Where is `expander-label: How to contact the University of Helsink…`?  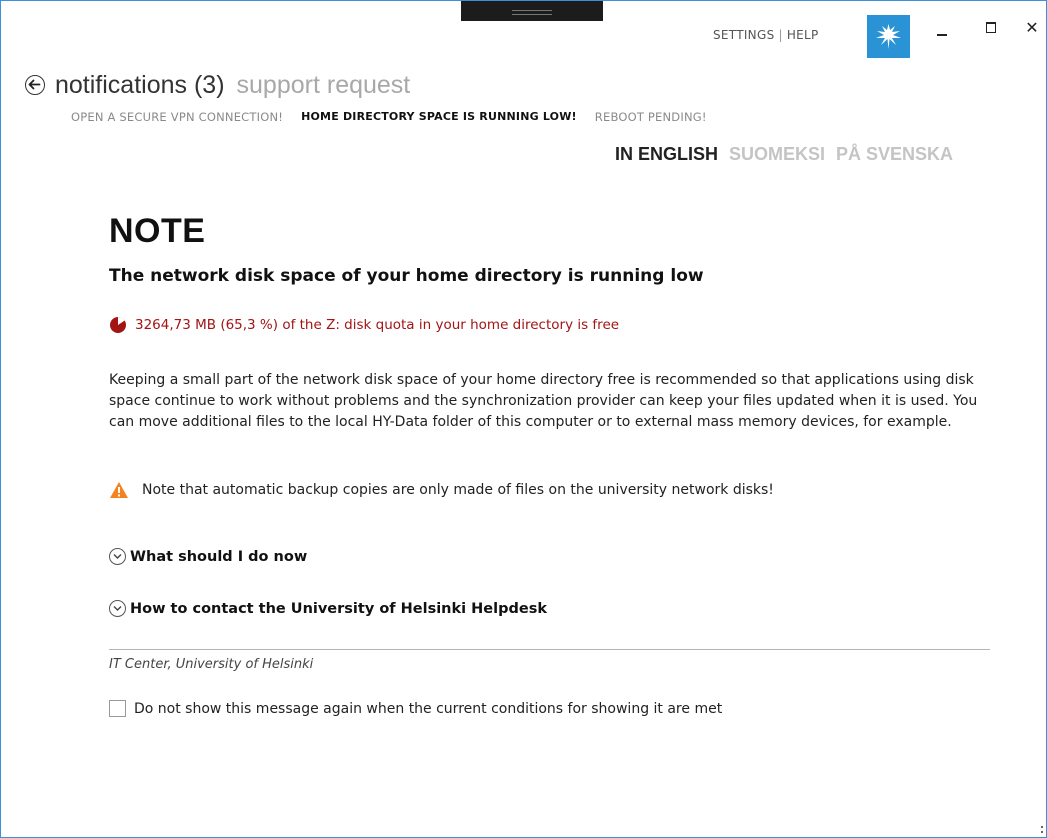 expander-label: How to contact the University of Helsink… is located at coordinates (338, 608).